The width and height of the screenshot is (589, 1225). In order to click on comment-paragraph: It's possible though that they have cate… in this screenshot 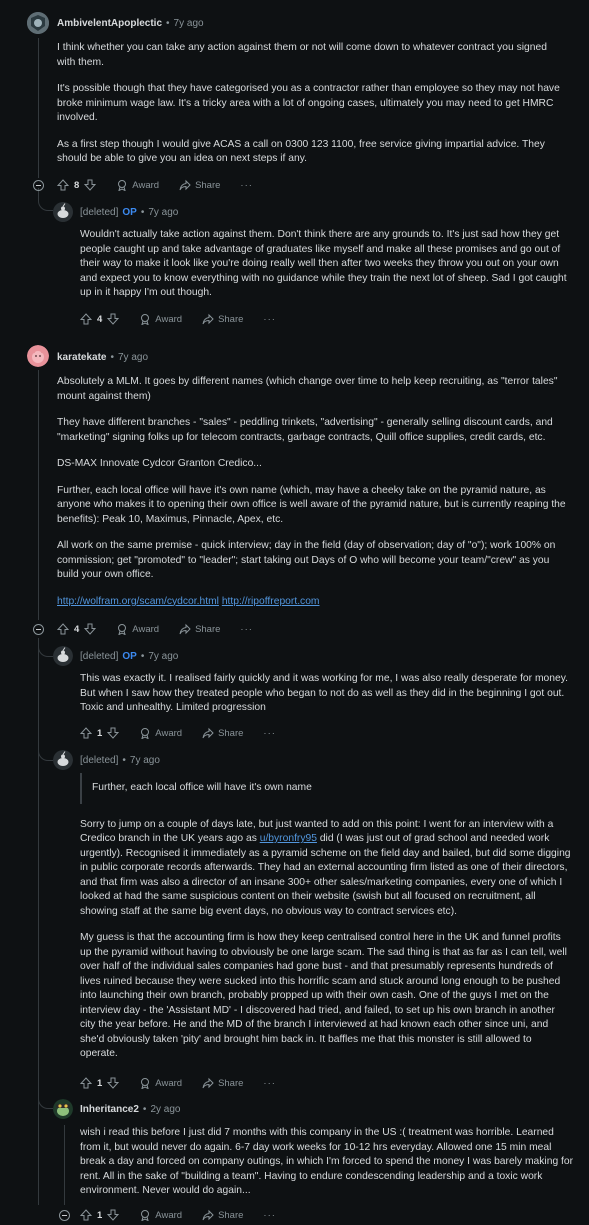, I will do `click(308, 103)`.